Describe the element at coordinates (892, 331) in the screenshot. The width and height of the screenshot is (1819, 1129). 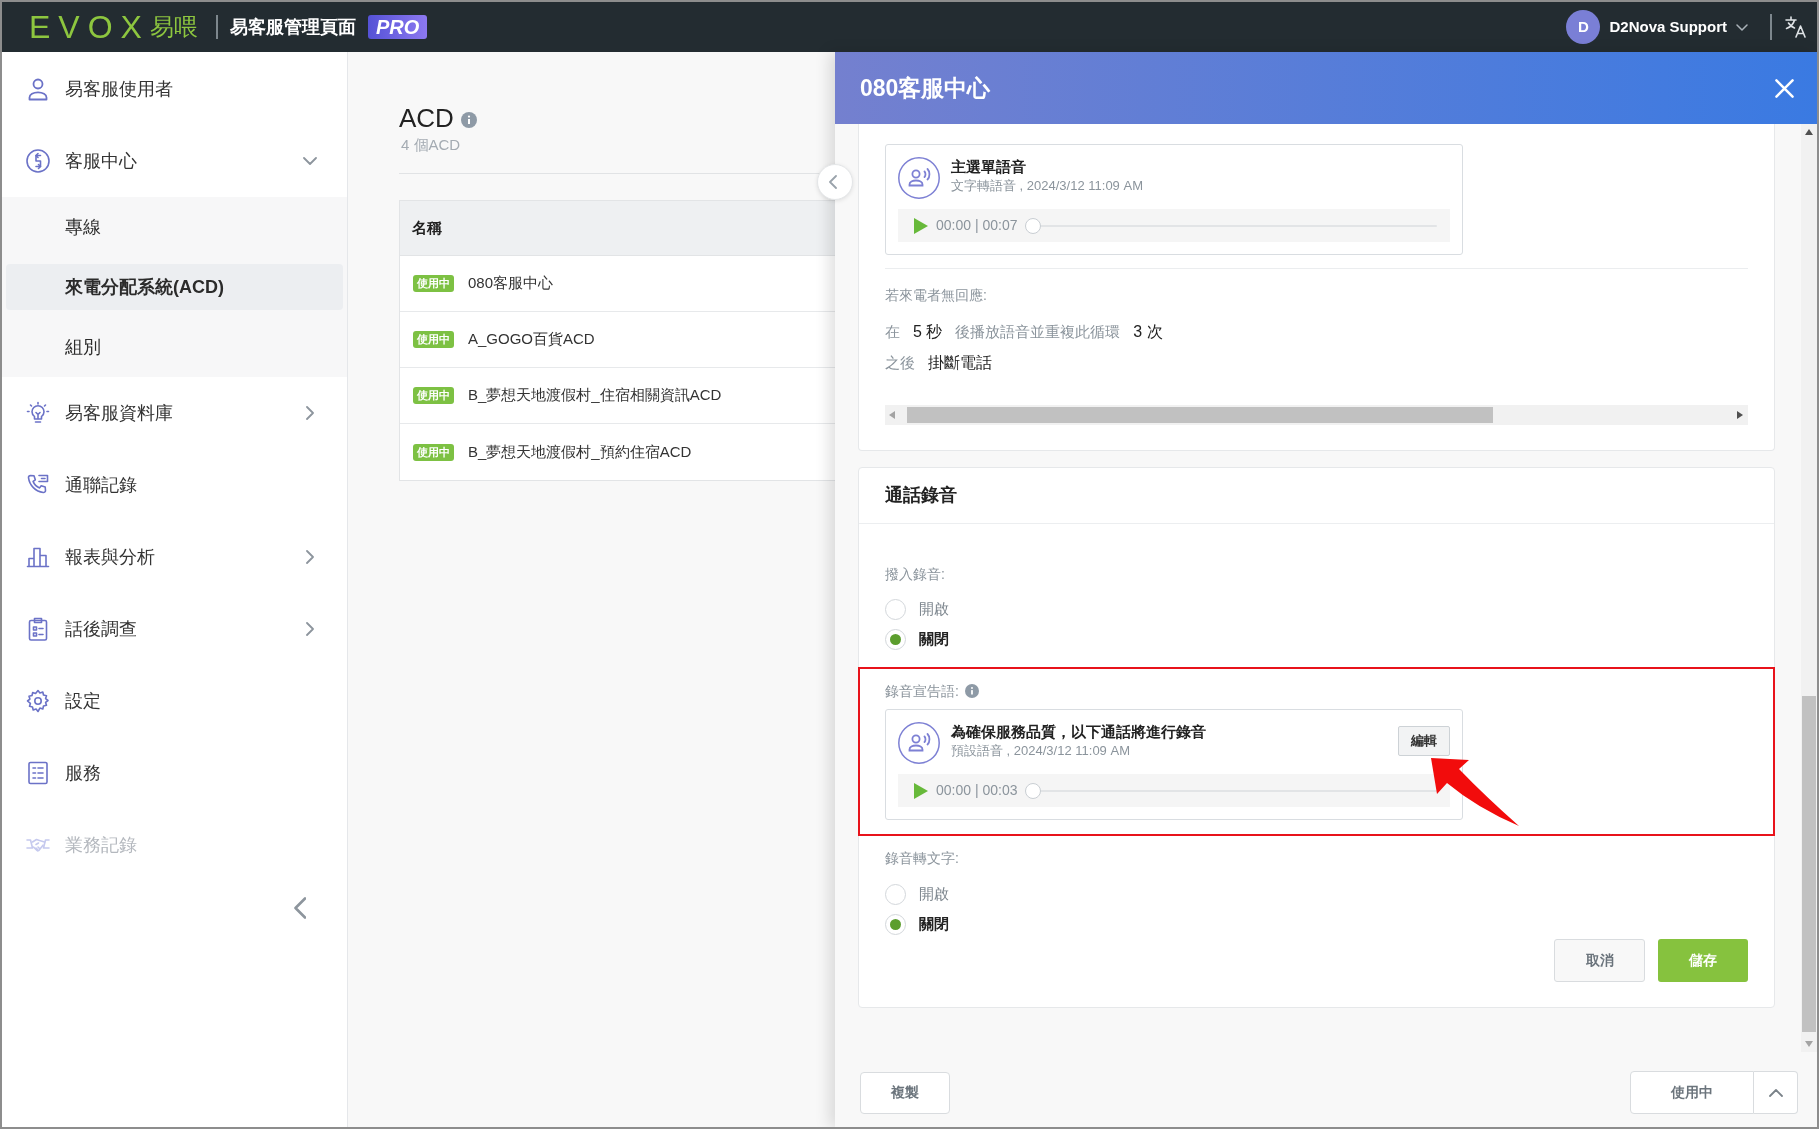
I see `setting-label: 在` at that location.